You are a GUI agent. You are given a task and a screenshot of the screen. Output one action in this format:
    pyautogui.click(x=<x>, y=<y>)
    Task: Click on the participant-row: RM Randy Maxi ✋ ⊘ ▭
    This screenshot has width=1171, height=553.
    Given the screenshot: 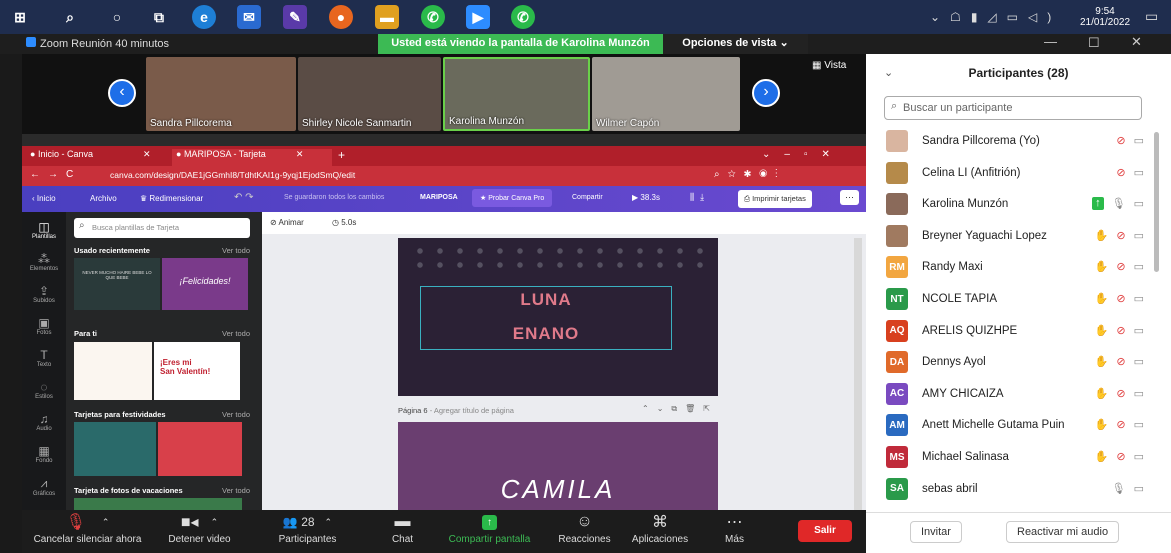 What is the action you would take?
    pyautogui.click(x=1011, y=267)
    